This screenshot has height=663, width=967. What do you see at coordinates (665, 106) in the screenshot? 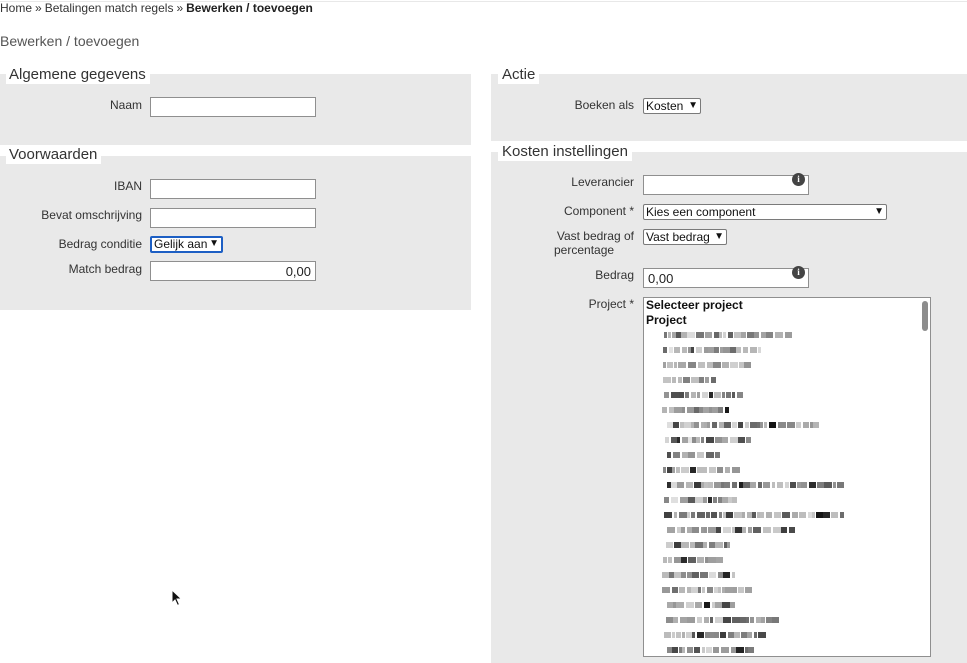
I see `book-as-value: Kosten` at bounding box center [665, 106].